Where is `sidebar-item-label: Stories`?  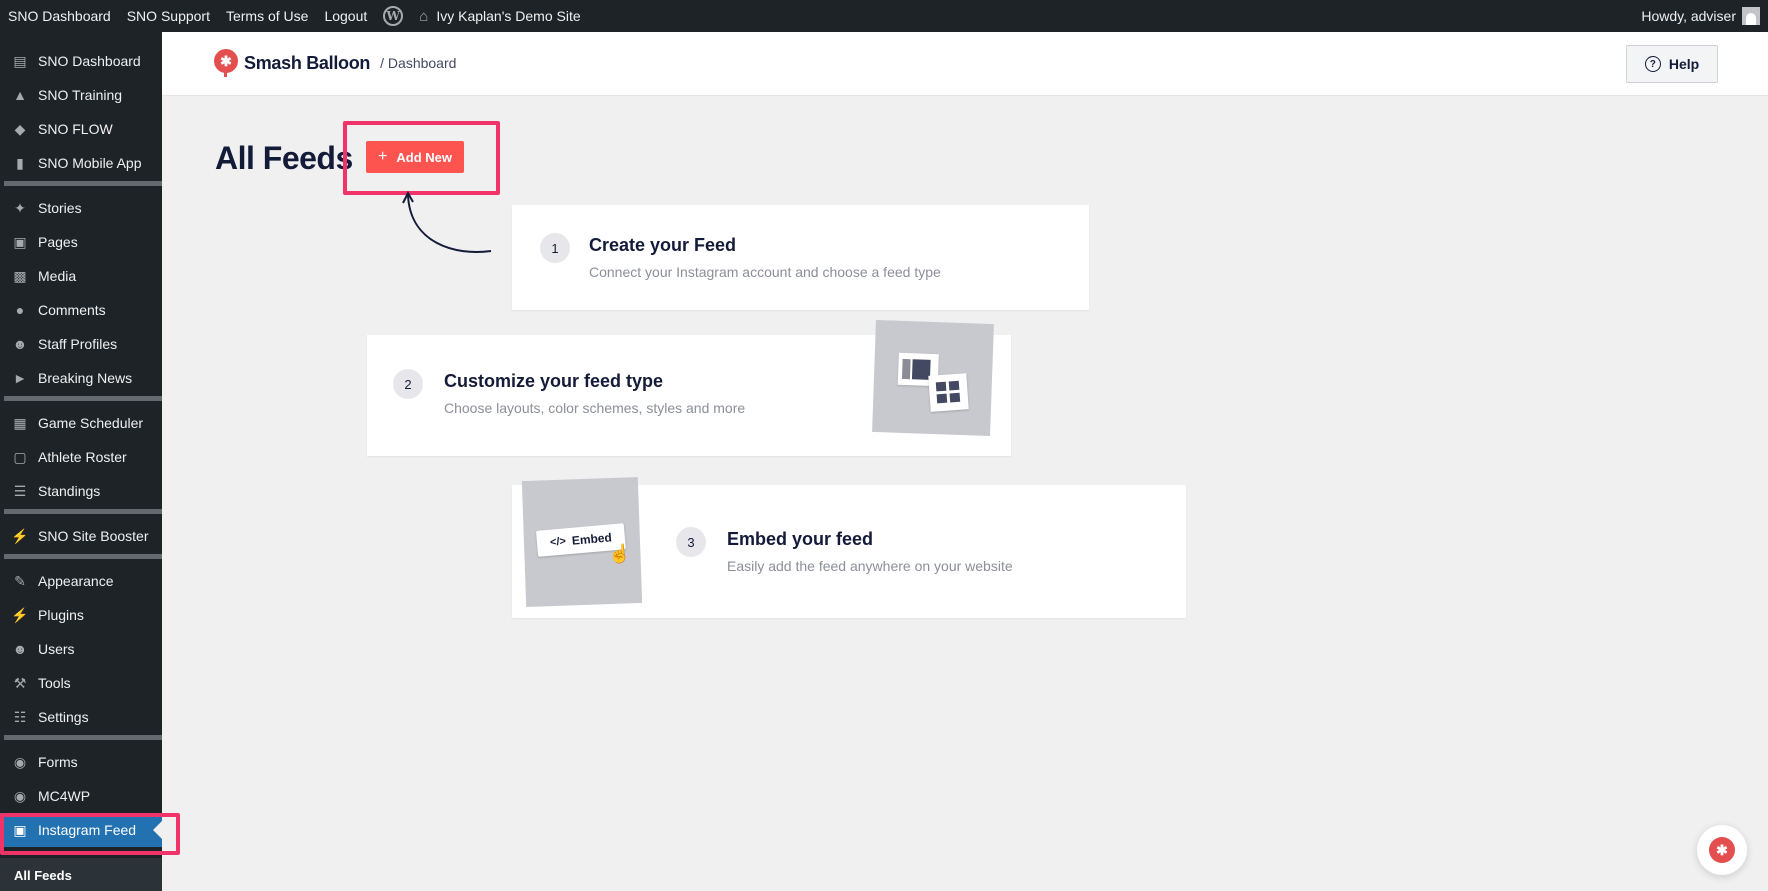
sidebar-item-label: Stories is located at coordinates (60, 208).